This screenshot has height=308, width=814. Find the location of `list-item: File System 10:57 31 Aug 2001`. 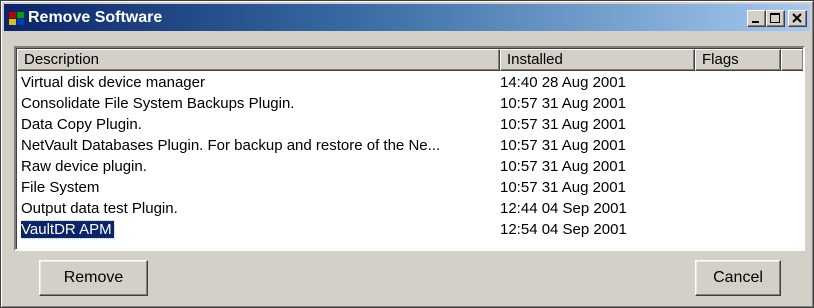

list-item: File System 10:57 31 Aug 2001 is located at coordinates (410, 187).